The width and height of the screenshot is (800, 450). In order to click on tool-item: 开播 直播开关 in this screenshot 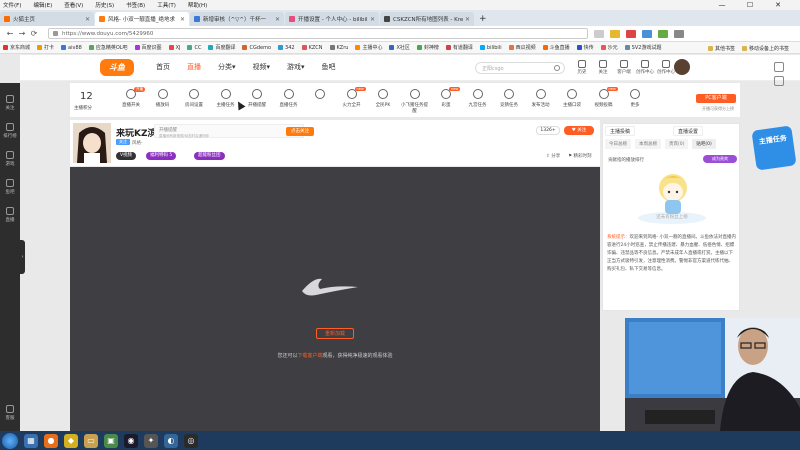, I will do `click(131, 97)`.